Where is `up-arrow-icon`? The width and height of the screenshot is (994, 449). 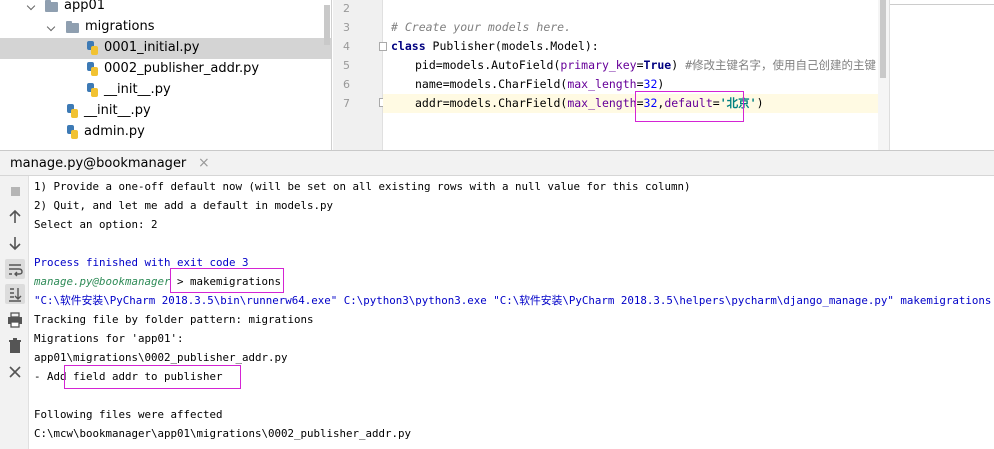
up-arrow-icon is located at coordinates (15, 217).